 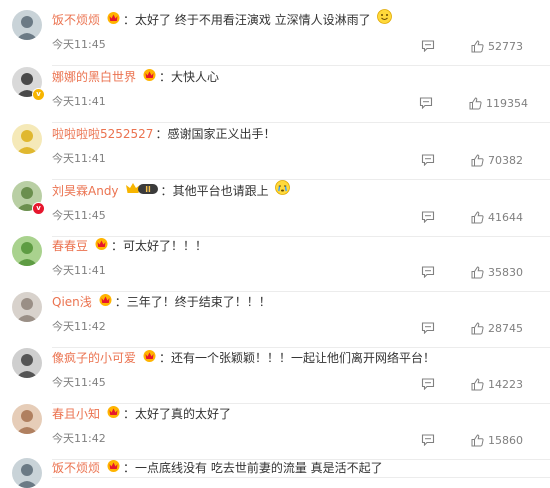 What do you see at coordinates (220, 191) in the screenshot?
I see `comment-text: 其他平台也请跟上` at bounding box center [220, 191].